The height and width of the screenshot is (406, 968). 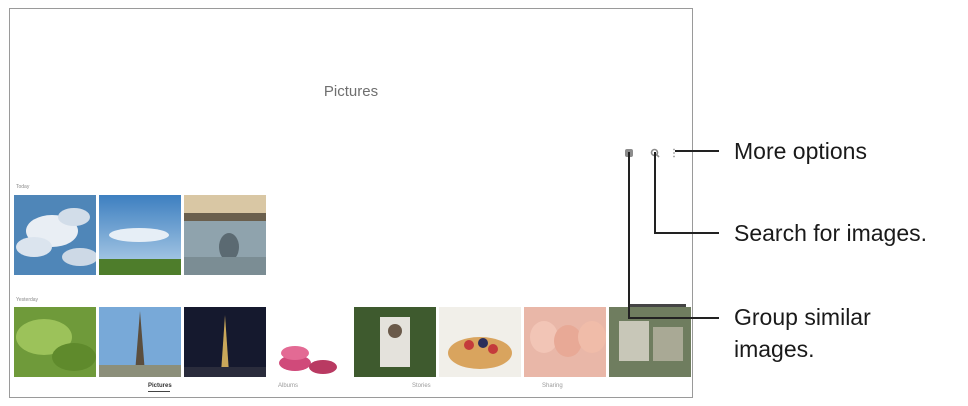 What do you see at coordinates (160, 386) in the screenshot?
I see `tab-pictures: Pictures` at bounding box center [160, 386].